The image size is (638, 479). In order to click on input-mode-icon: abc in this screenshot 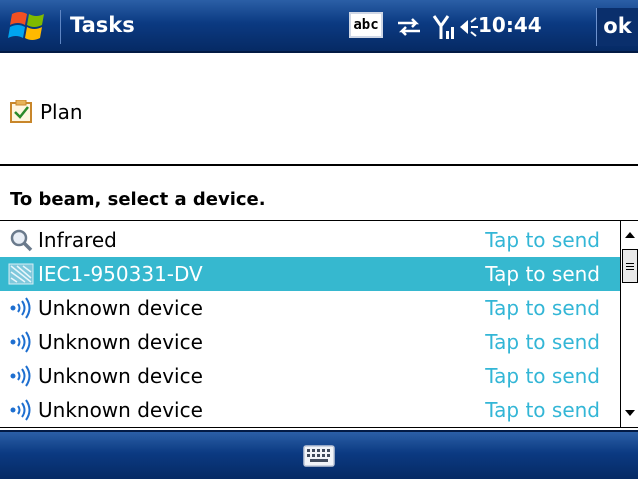, I will do `click(366, 25)`.